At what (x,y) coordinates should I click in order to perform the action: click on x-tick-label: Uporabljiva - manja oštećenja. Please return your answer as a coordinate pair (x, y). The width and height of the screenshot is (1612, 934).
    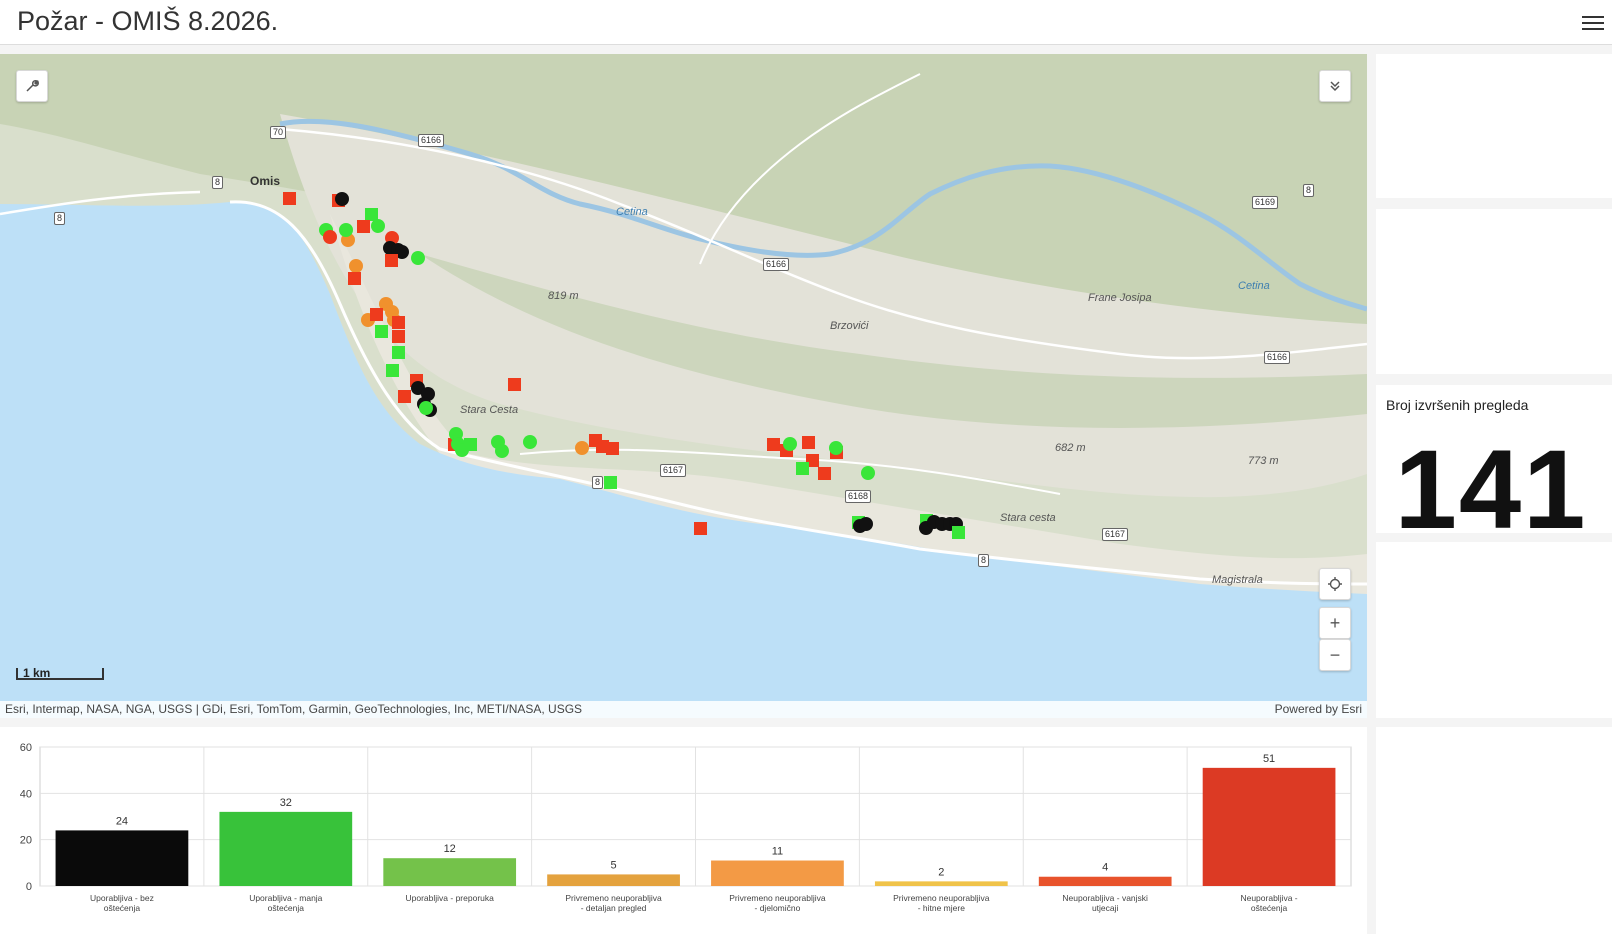
    Looking at the image, I should click on (285, 903).